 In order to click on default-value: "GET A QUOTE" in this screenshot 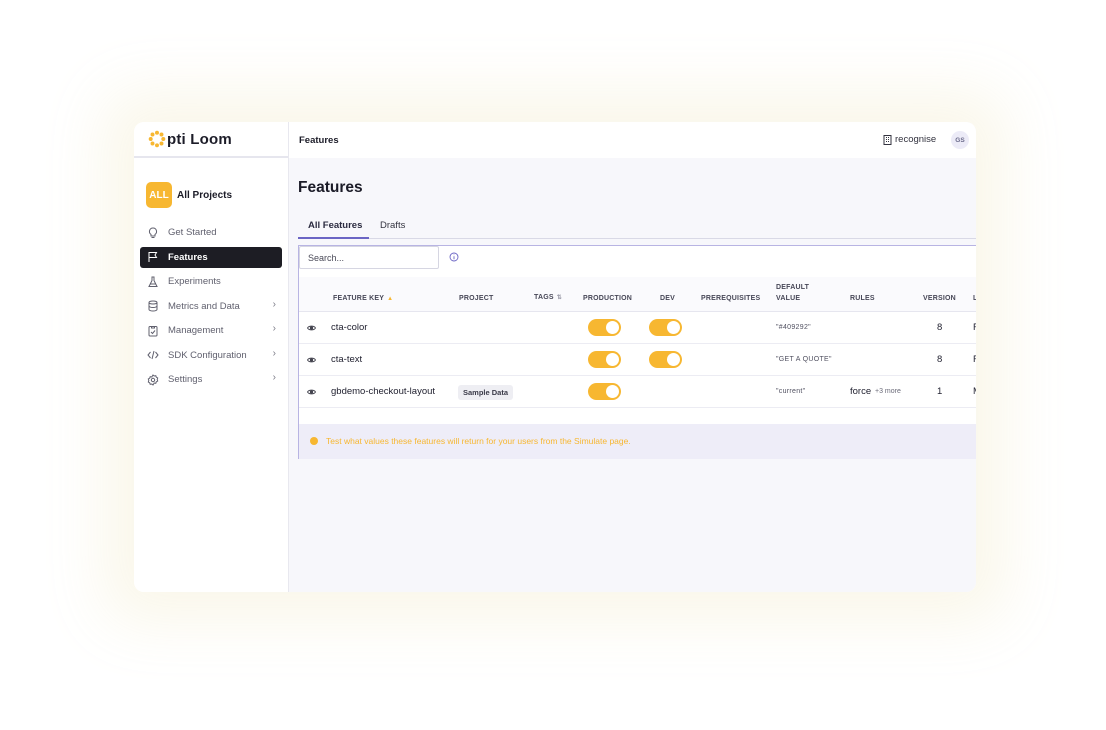, I will do `click(804, 359)`.